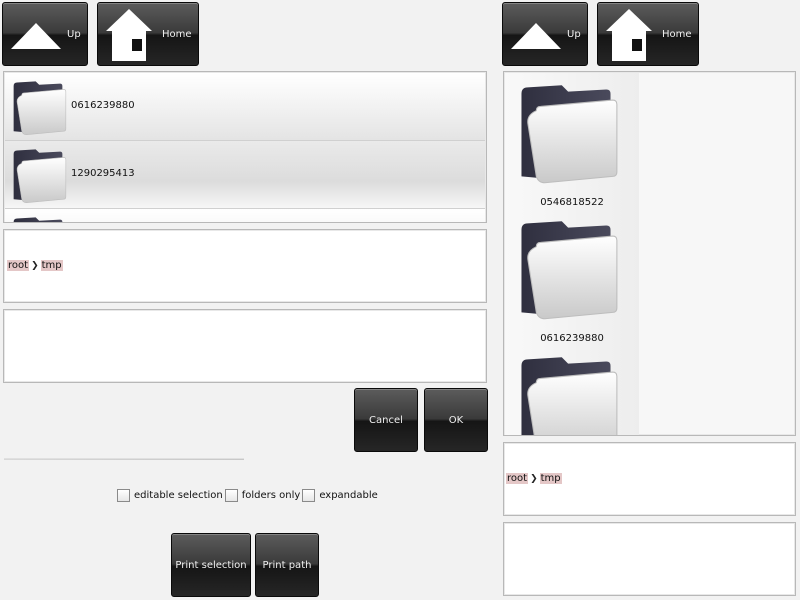 This screenshot has width=800, height=600. I want to click on editable-selection-checkbox, so click(123, 495).